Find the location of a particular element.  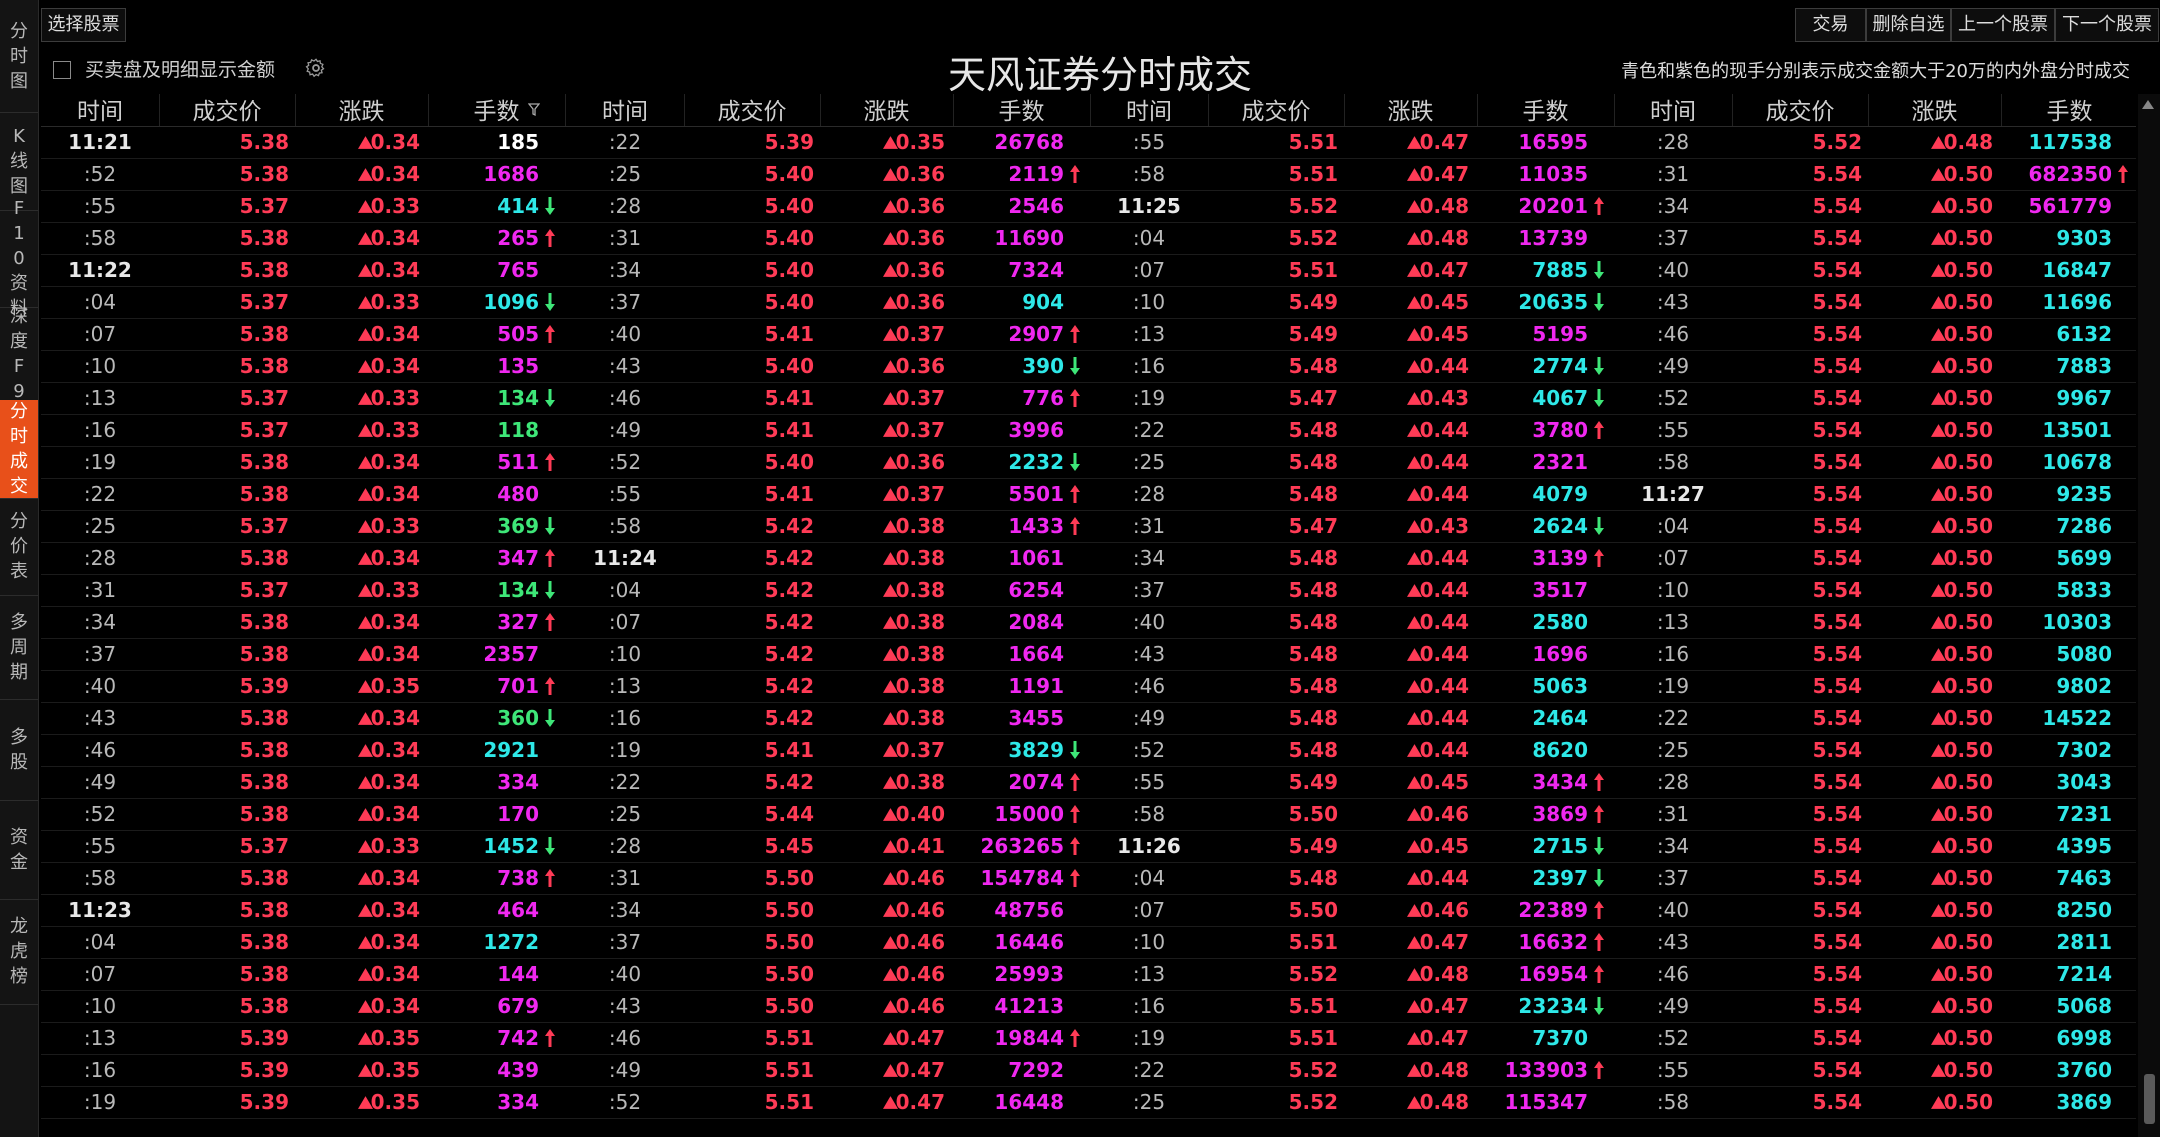

price-change: 0.47 is located at coordinates (1444, 174).